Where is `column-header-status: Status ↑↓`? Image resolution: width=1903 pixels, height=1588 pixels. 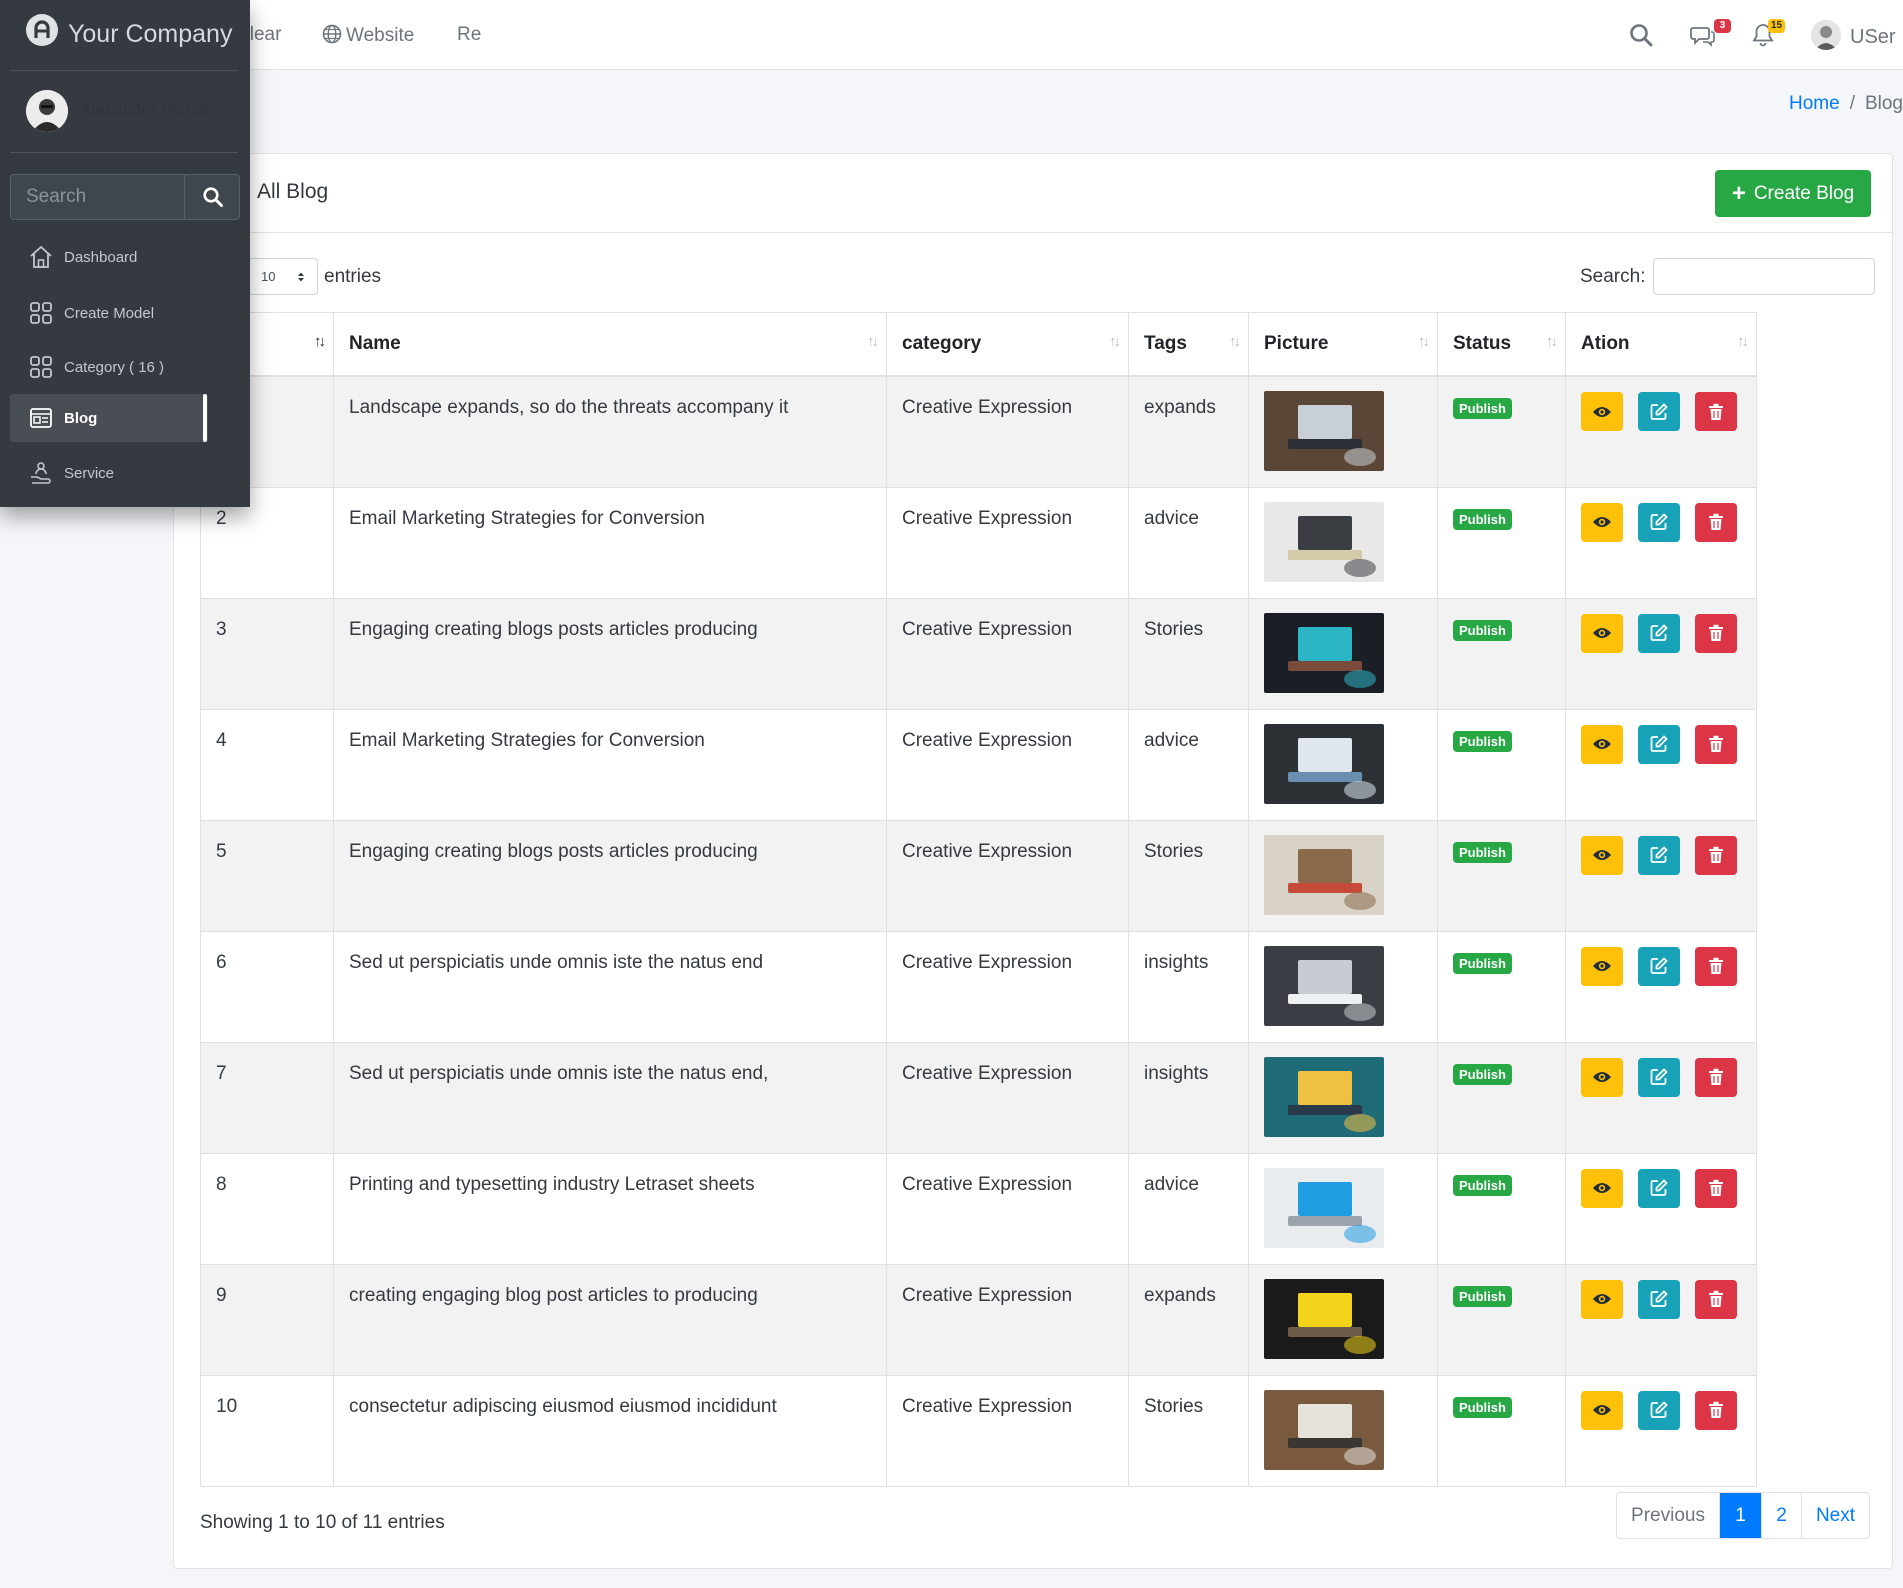 column-header-status: Status ↑↓ is located at coordinates (1501, 344).